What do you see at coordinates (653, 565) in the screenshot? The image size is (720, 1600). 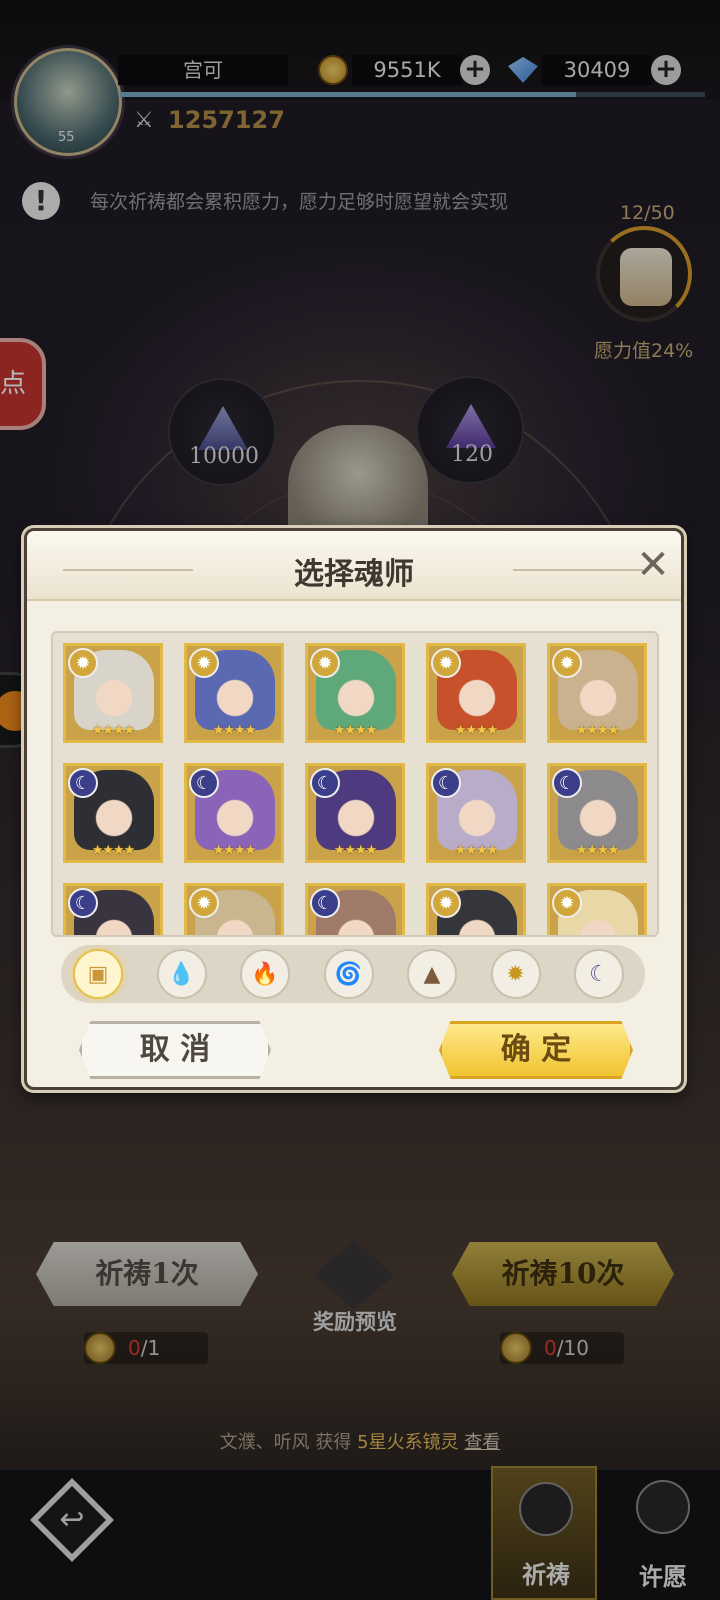 I see `close-button: ✕` at bounding box center [653, 565].